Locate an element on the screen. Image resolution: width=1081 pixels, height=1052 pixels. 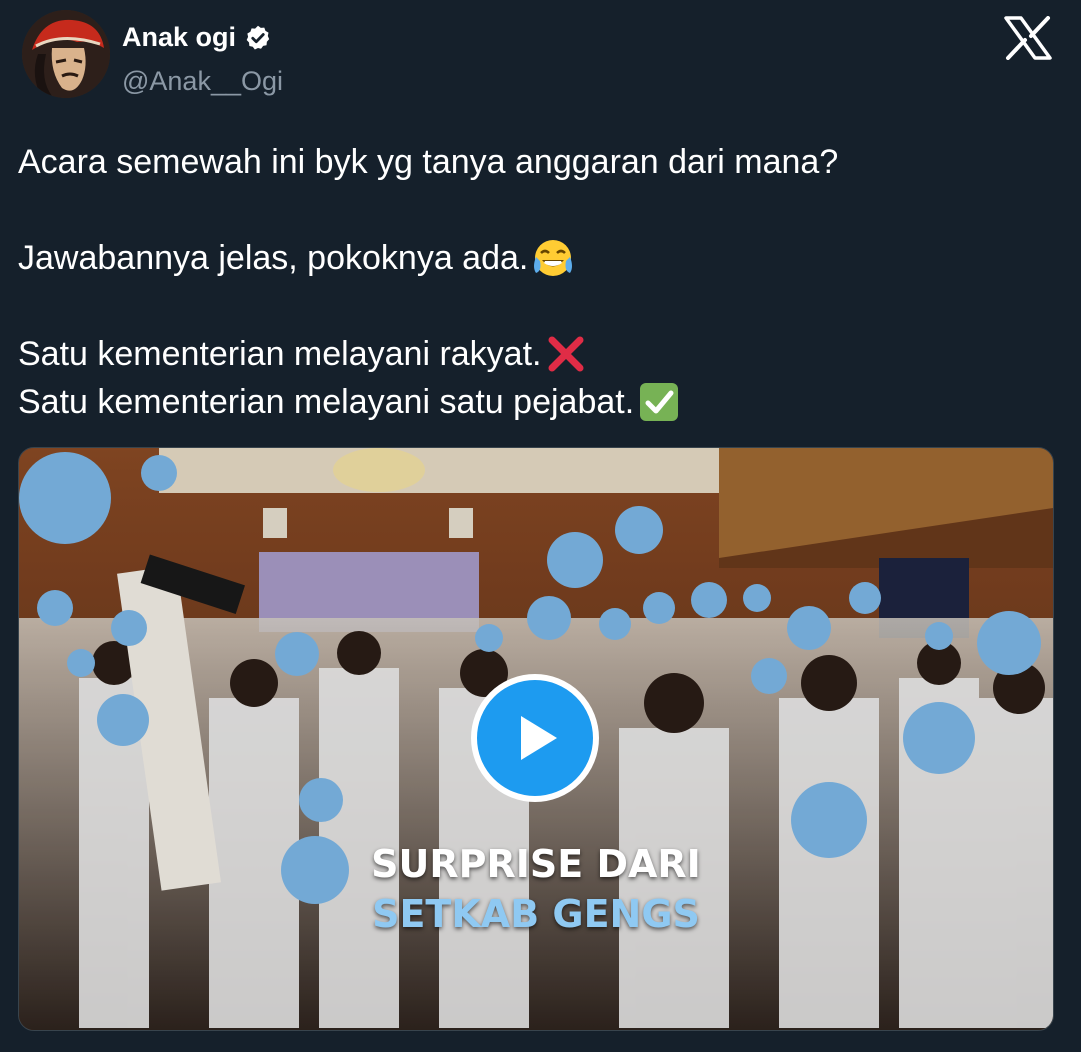
check-mark-emoji is located at coordinates (659, 402).